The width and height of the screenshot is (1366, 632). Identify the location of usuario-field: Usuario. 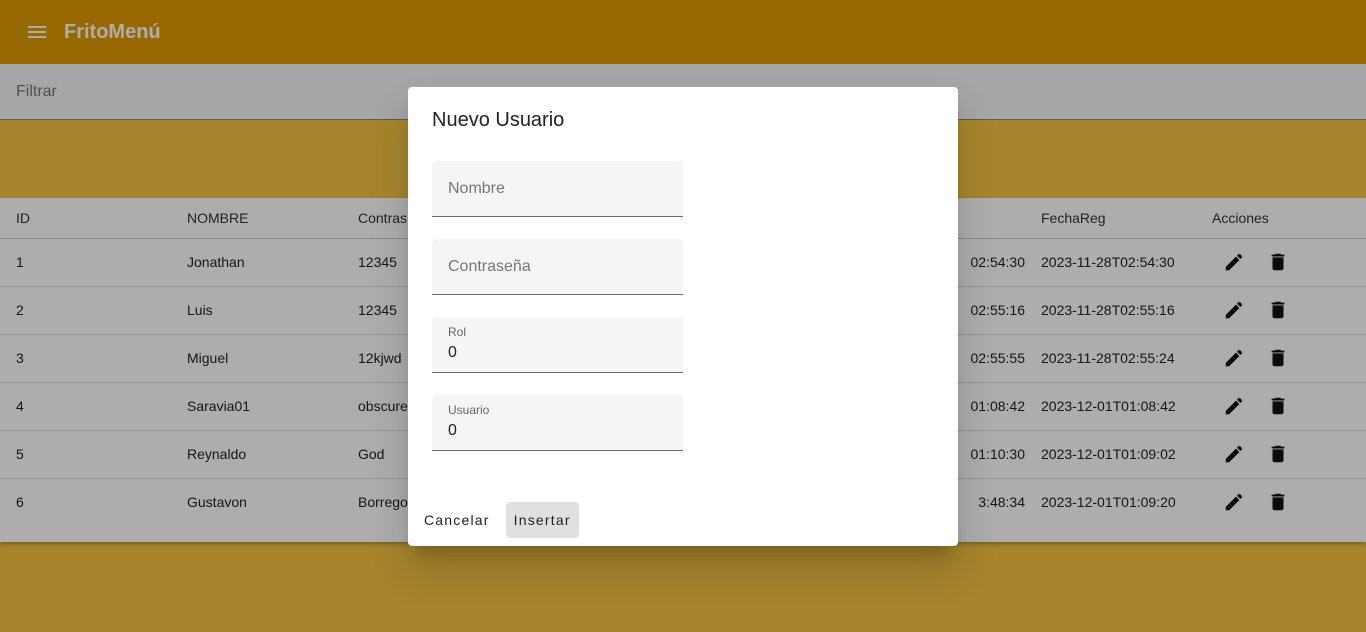
(557, 423).